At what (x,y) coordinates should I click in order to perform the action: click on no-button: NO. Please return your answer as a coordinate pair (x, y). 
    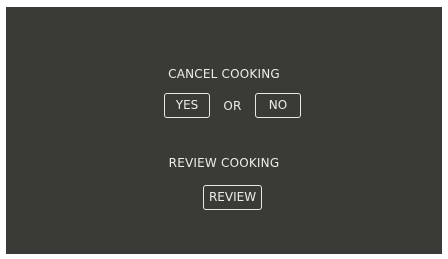
    Looking at the image, I should click on (278, 105).